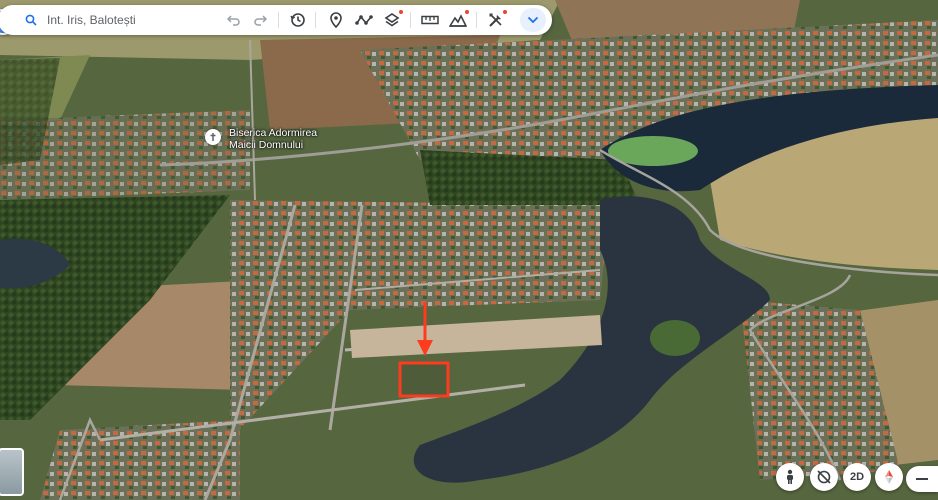 The image size is (938, 500). I want to click on history-button, so click(298, 20).